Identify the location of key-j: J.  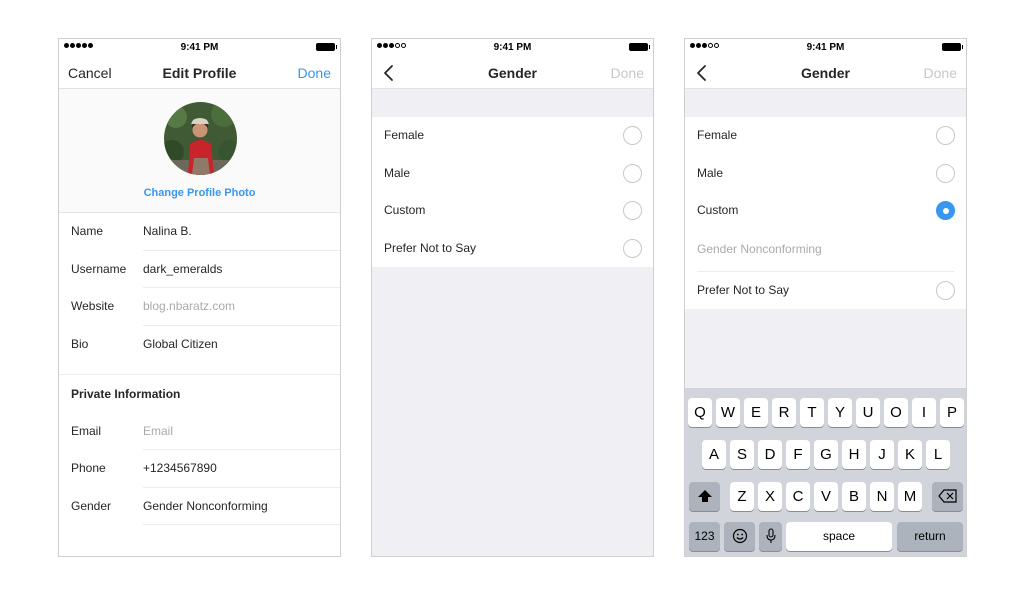
(882, 454).